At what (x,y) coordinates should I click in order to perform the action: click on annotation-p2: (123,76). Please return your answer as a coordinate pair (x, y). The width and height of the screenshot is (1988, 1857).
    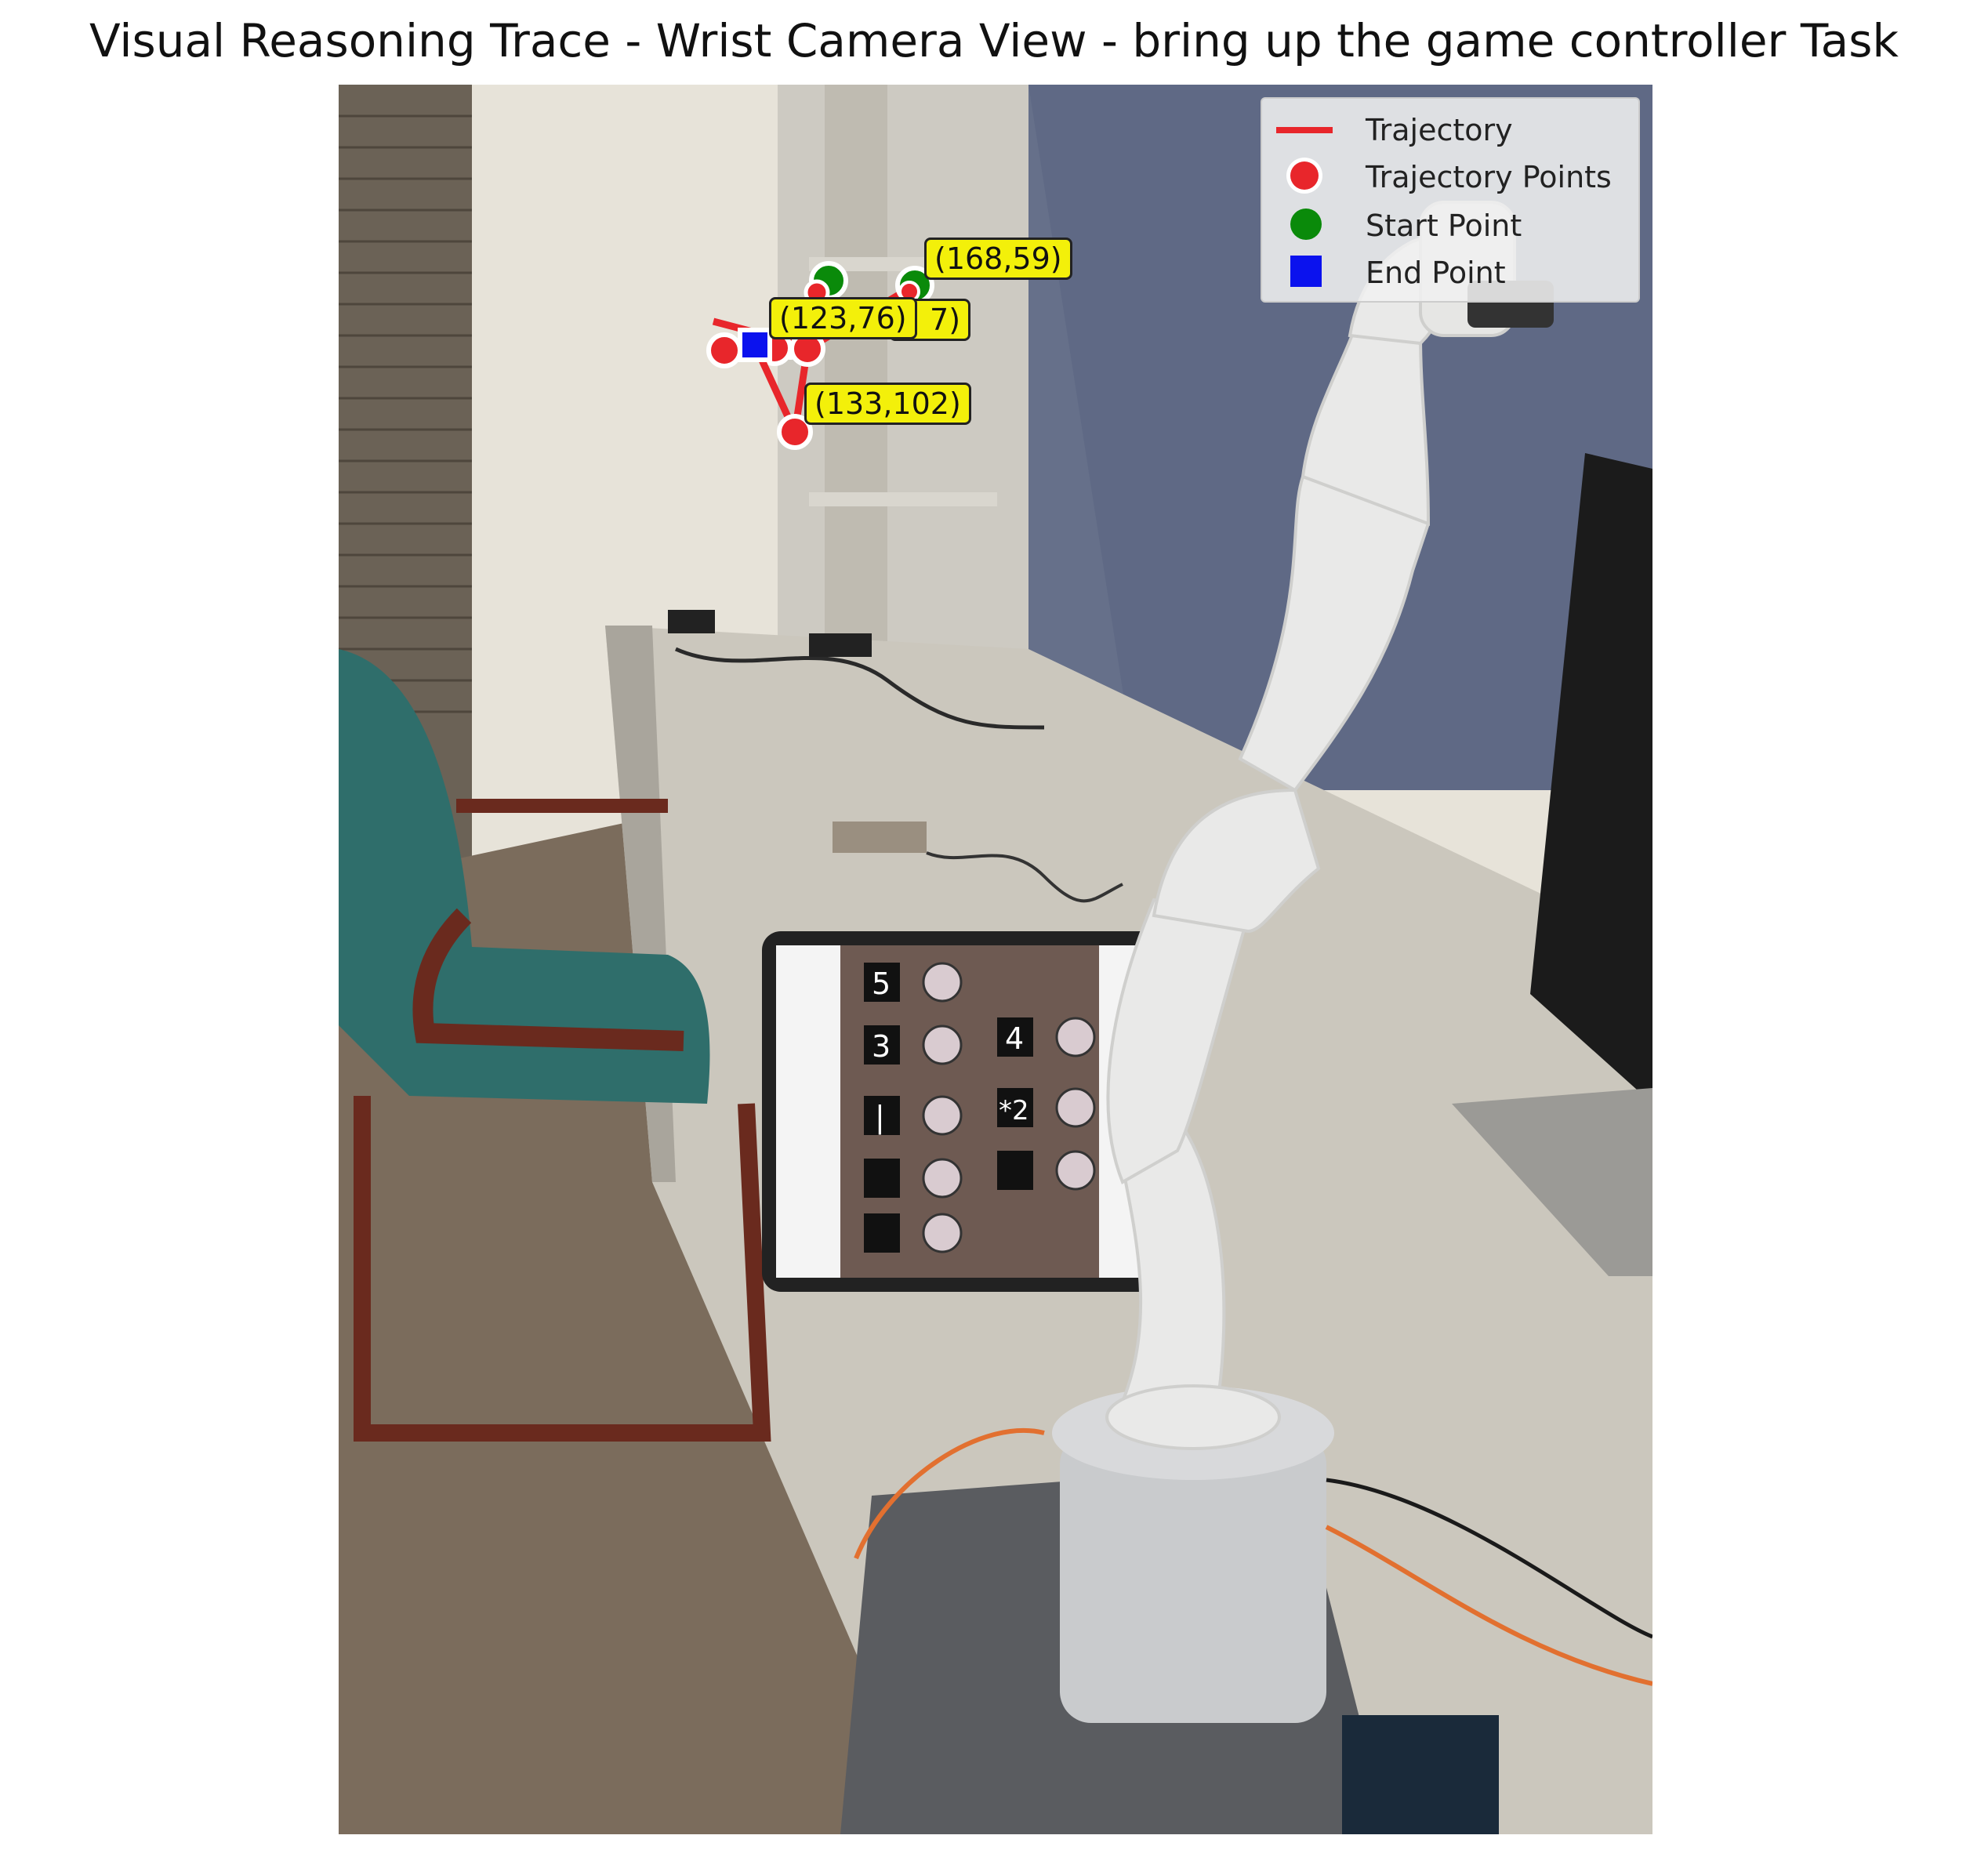
    Looking at the image, I should click on (843, 318).